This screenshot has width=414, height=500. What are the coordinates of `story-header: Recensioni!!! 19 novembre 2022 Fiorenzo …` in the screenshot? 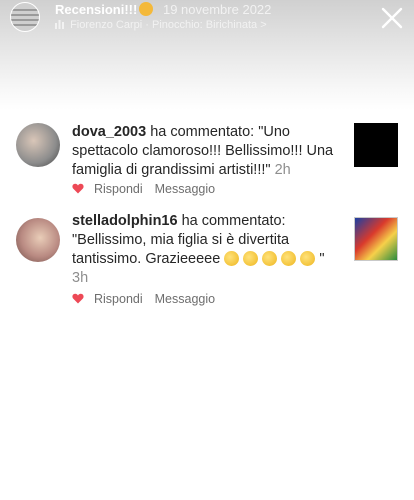 It's located at (207, 20).